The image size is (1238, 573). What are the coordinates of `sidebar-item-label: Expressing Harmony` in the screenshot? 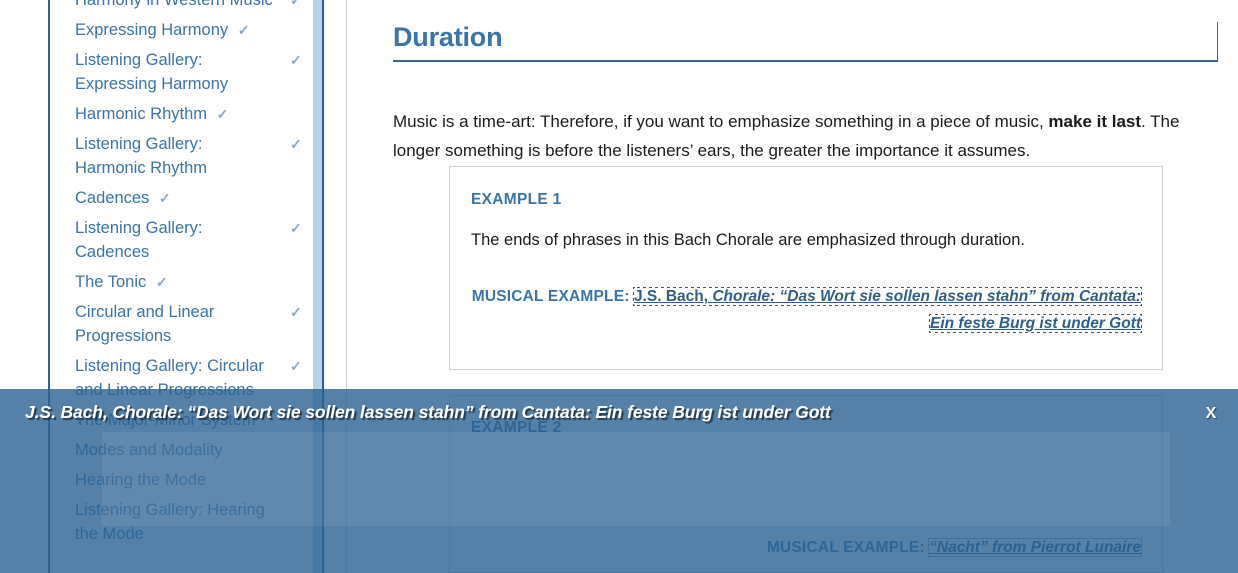 It's located at (152, 30).